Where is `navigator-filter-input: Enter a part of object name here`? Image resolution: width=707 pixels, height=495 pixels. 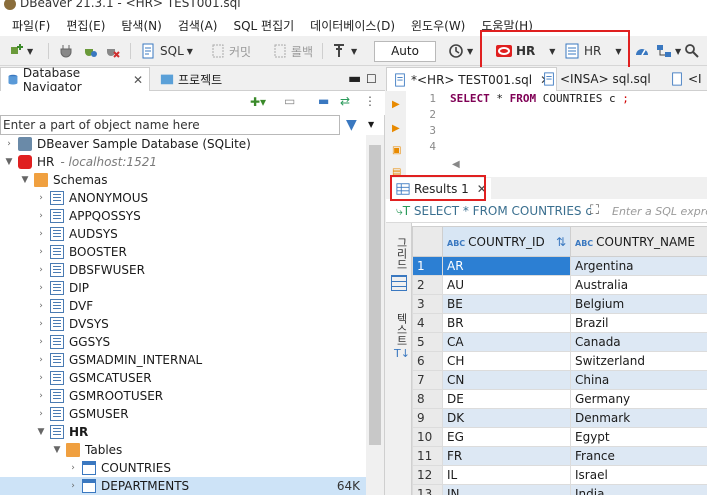
navigator-filter-input: Enter a part of object name here is located at coordinates (170, 125).